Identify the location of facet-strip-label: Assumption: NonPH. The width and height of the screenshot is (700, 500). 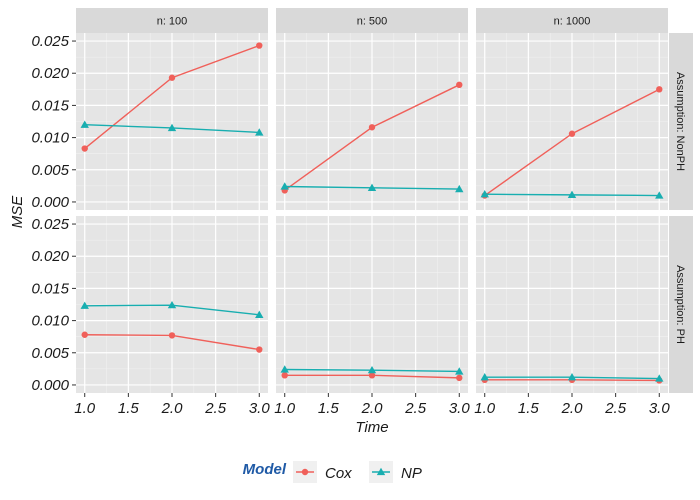
(680, 121).